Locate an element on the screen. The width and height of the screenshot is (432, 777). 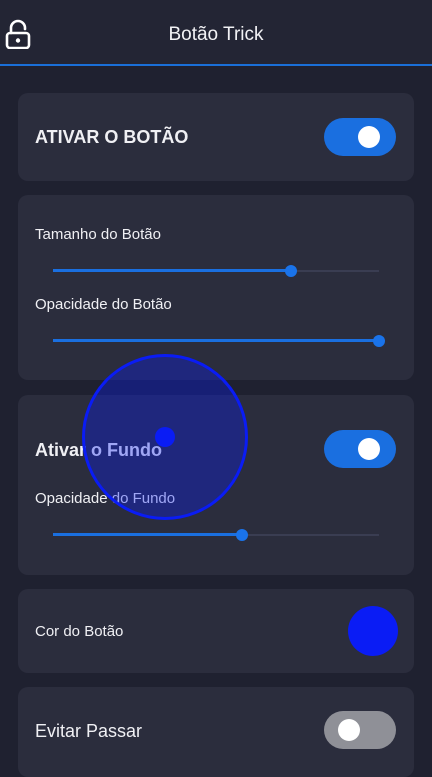
background-opacity-slider is located at coordinates (216, 535).